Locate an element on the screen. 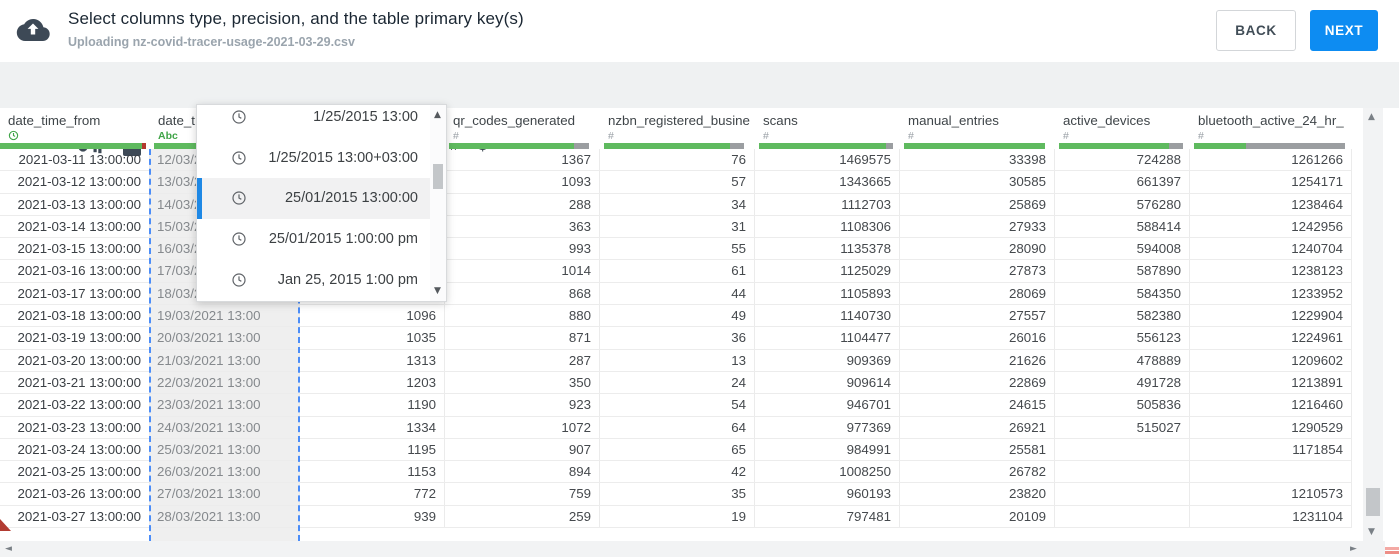 The width and height of the screenshot is (1399, 560). table-cell: 2021-03-23 13:00:00 is located at coordinates (75, 427).